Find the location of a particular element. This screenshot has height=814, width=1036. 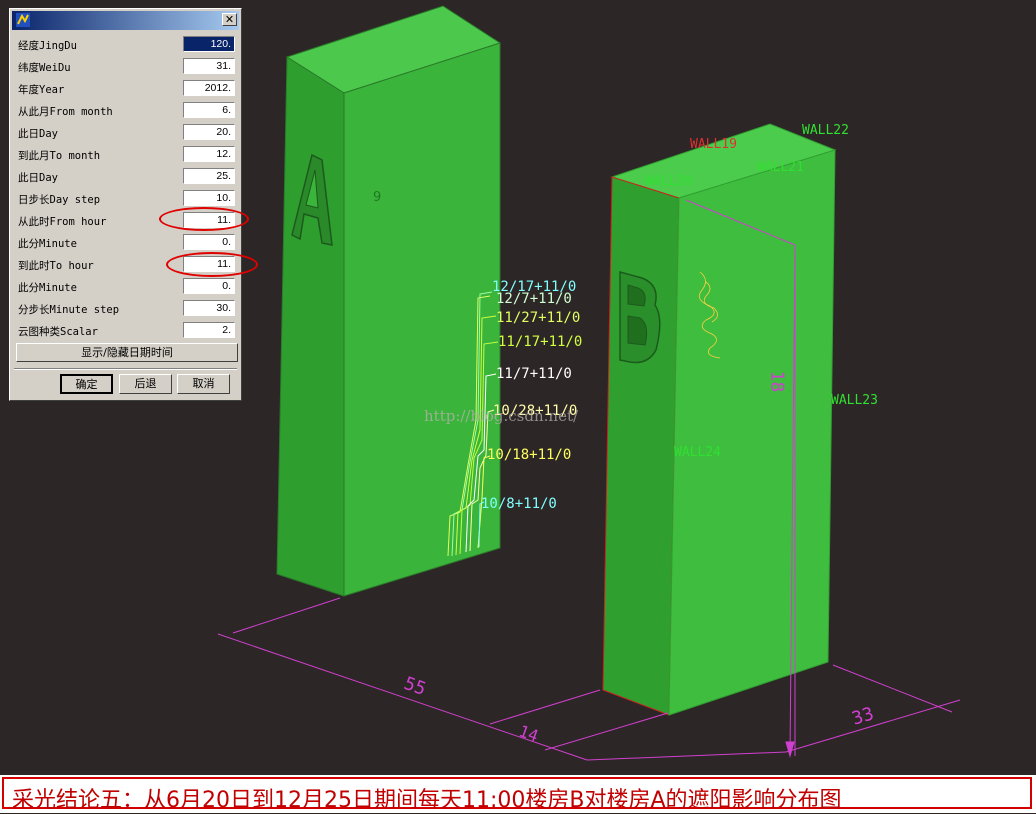

field-row-to-month: 到此月To month 12. is located at coordinates (127, 155).